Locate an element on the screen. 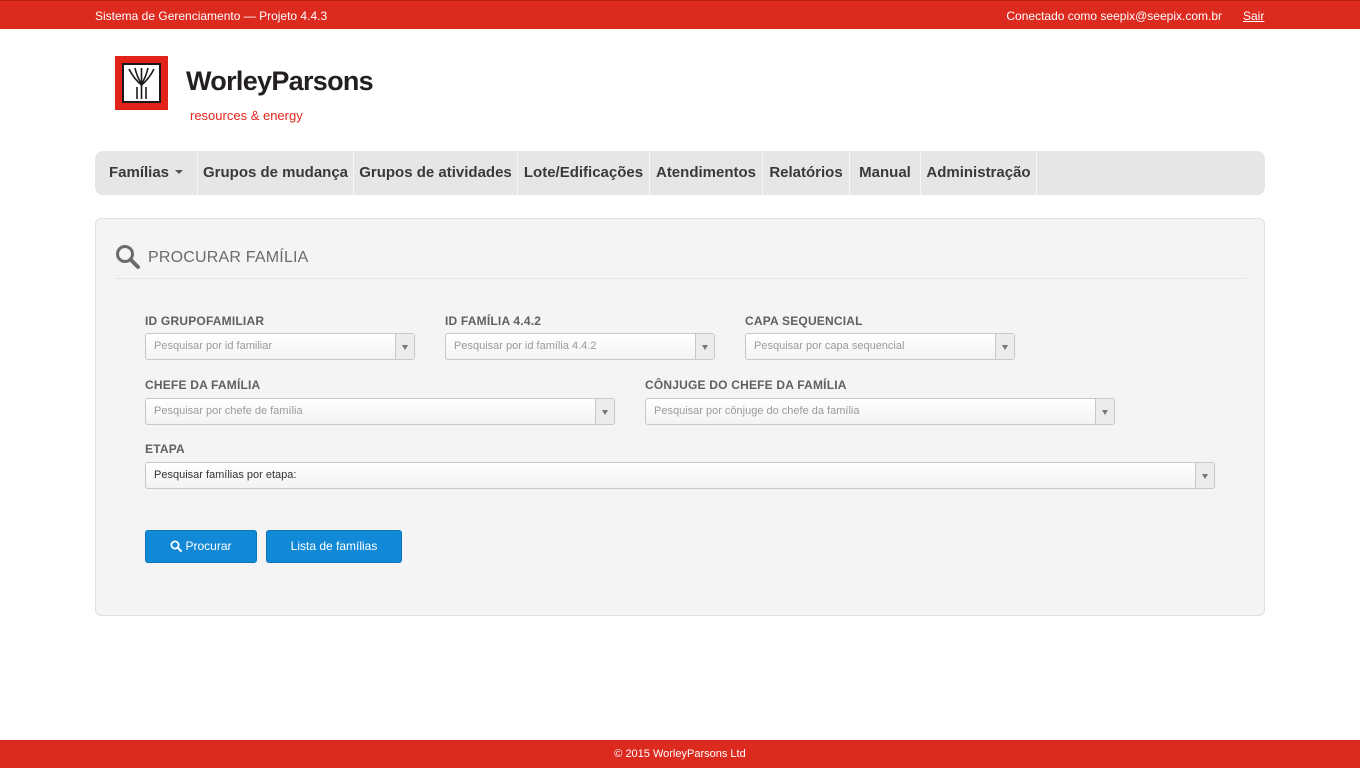 Image resolution: width=1360 pixels, height=768 pixels. chefe-select: Pesquisar por chefe de família is located at coordinates (380, 411).